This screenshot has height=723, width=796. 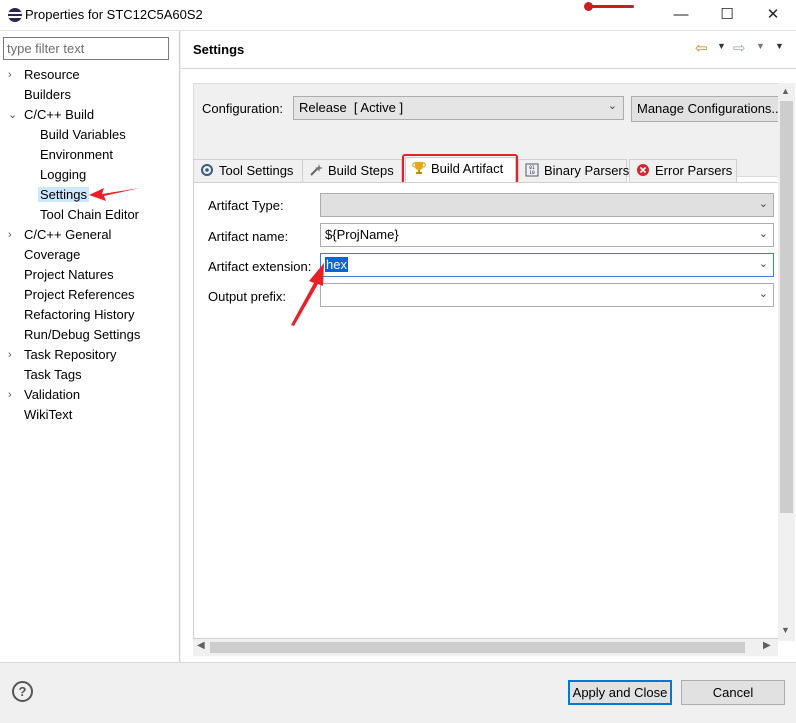 What do you see at coordinates (114, 14) in the screenshot?
I see `window-title: Properties for STC12C5A60S2` at bounding box center [114, 14].